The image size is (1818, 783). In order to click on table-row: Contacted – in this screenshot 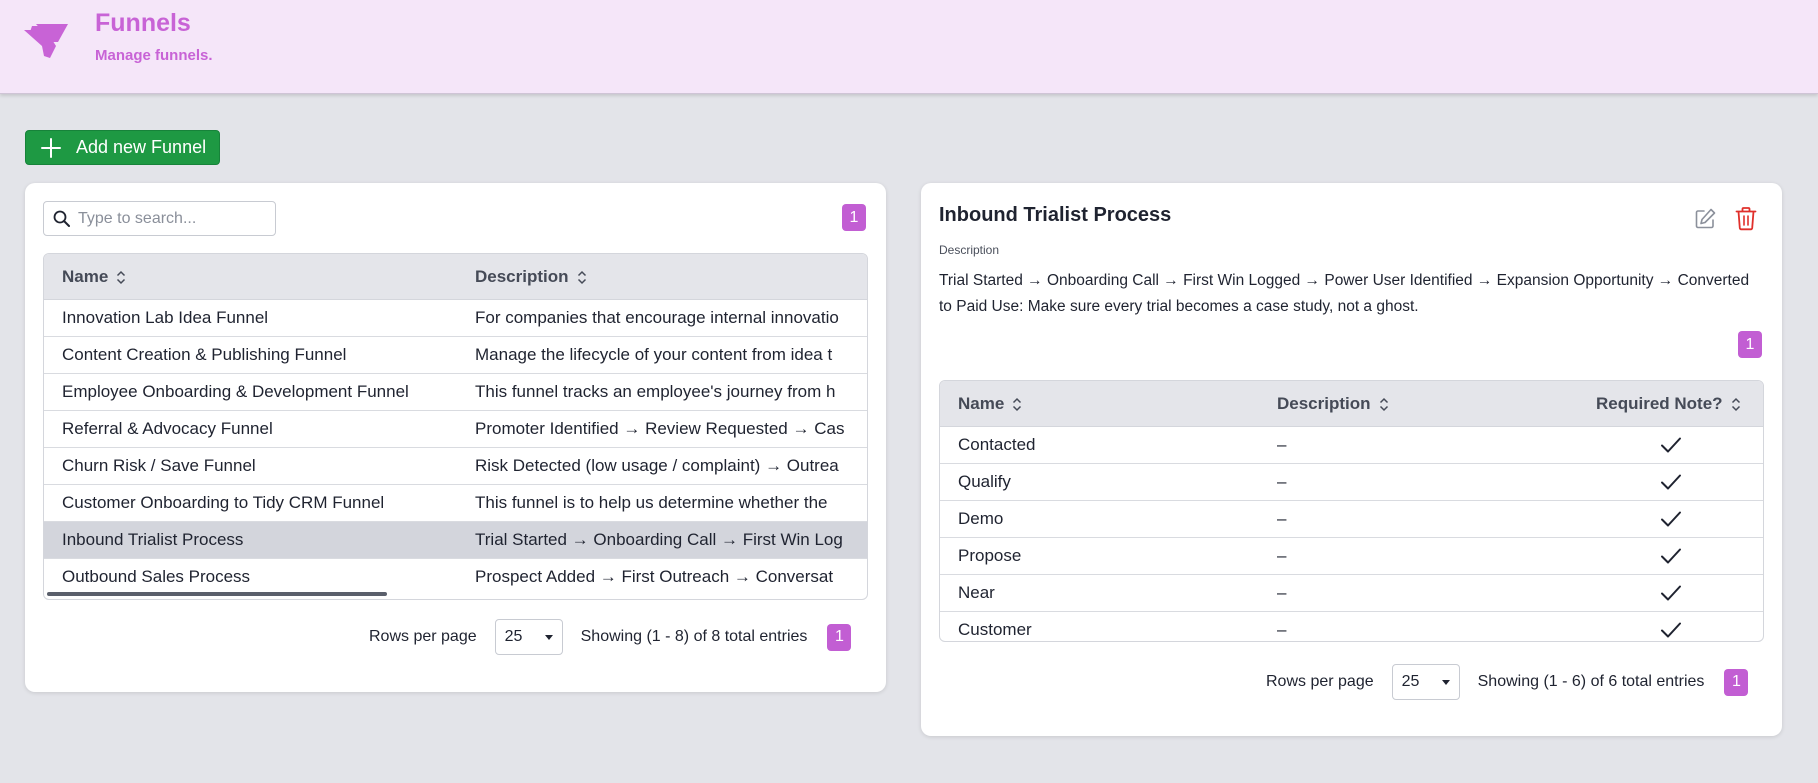, I will do `click(1351, 445)`.